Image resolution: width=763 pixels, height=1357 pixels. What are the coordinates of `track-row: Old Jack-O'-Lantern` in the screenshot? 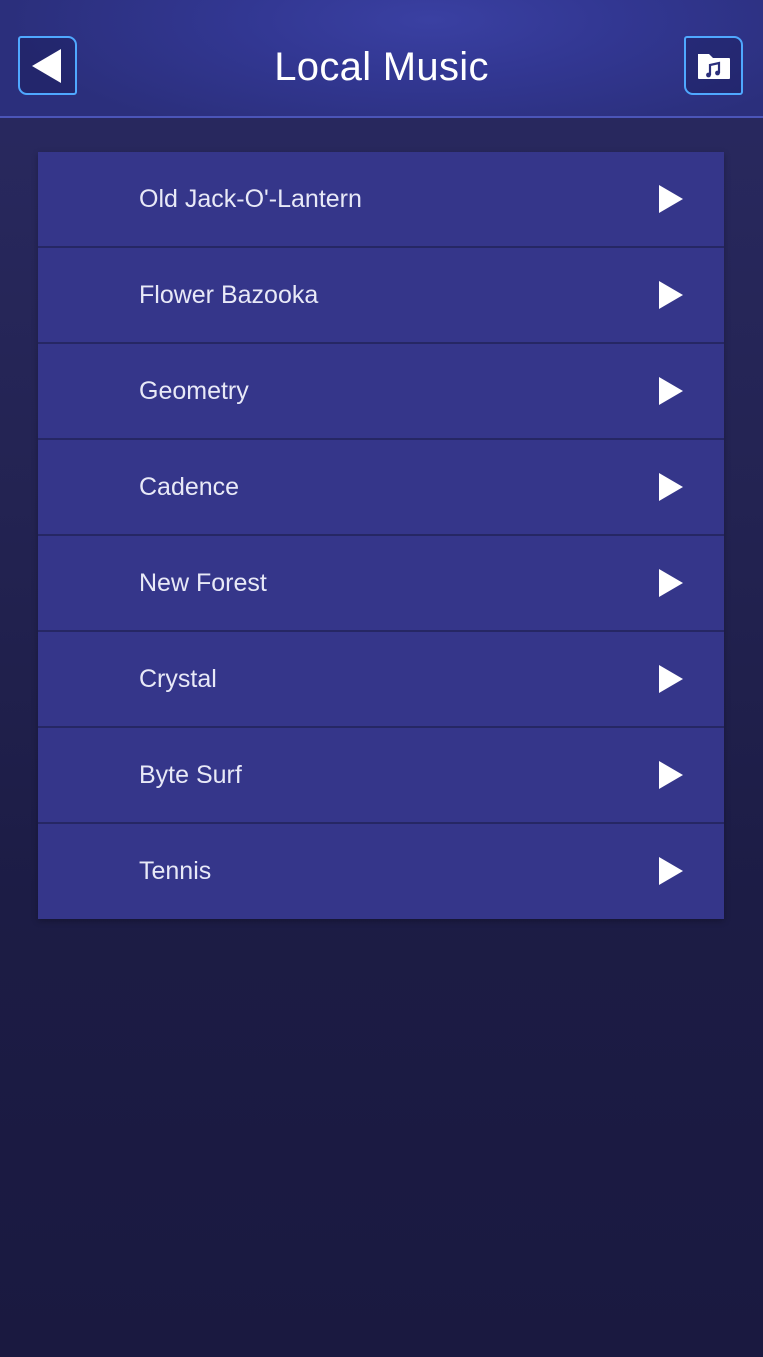 It's located at (381, 200).